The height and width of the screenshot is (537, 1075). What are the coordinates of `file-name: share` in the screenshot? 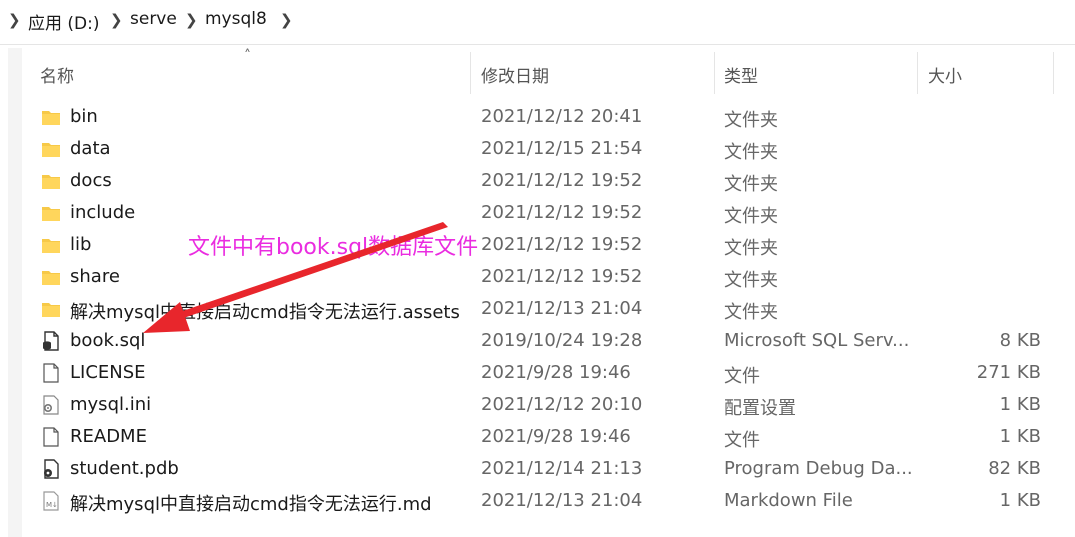 It's located at (95, 276).